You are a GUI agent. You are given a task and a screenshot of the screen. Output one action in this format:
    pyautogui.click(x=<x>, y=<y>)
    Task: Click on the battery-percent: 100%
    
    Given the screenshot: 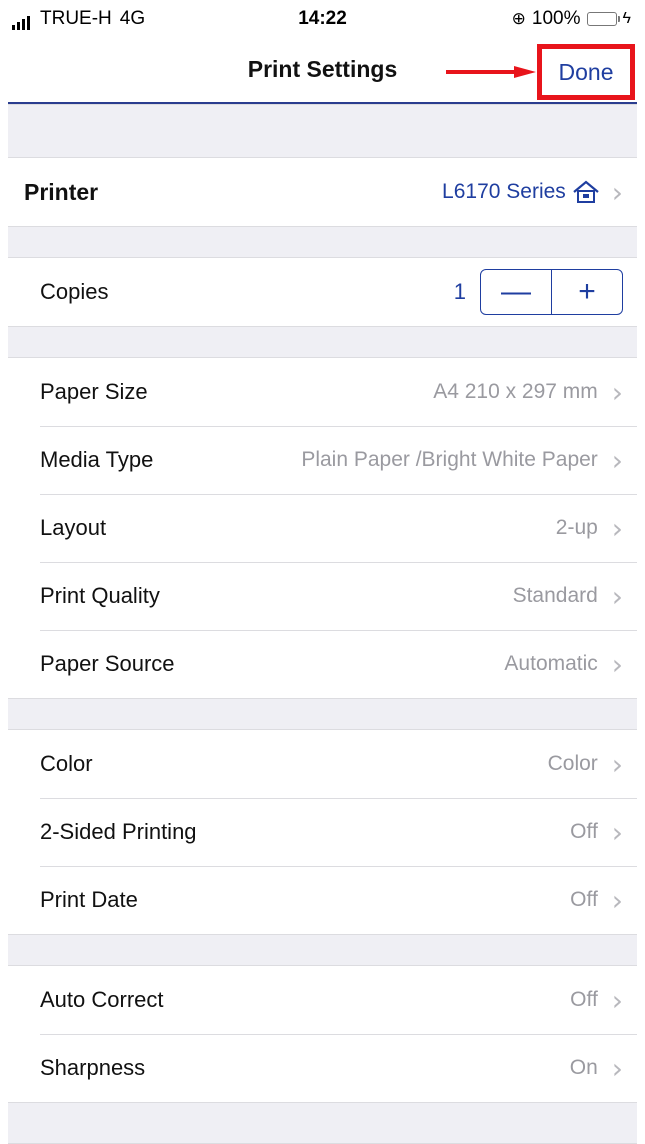 What is the action you would take?
    pyautogui.click(x=556, y=18)
    